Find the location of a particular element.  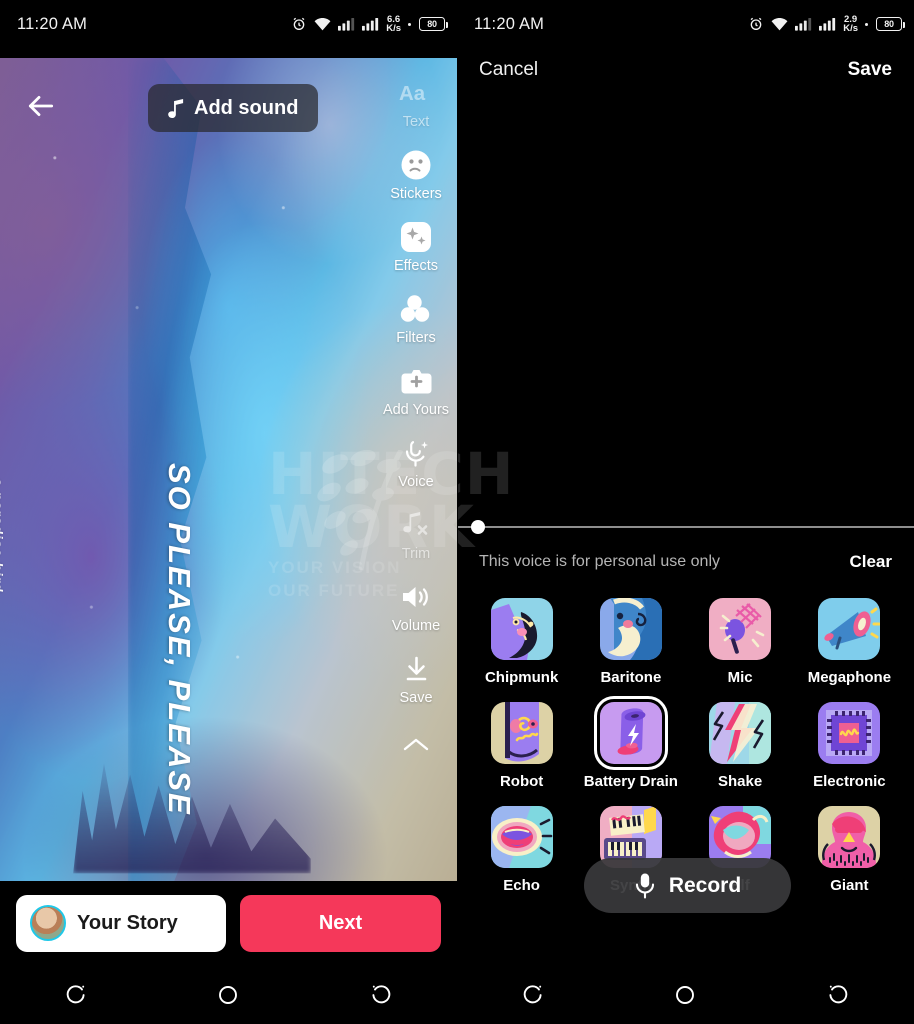

effect-label: Shake is located at coordinates (740, 781).